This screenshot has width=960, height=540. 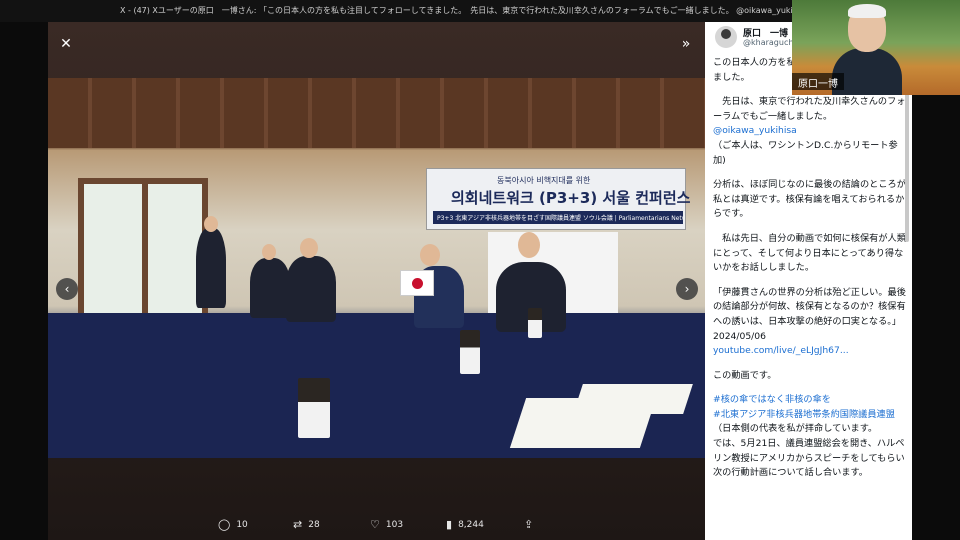 I want to click on close-icon: ✕, so click(x=66, y=44).